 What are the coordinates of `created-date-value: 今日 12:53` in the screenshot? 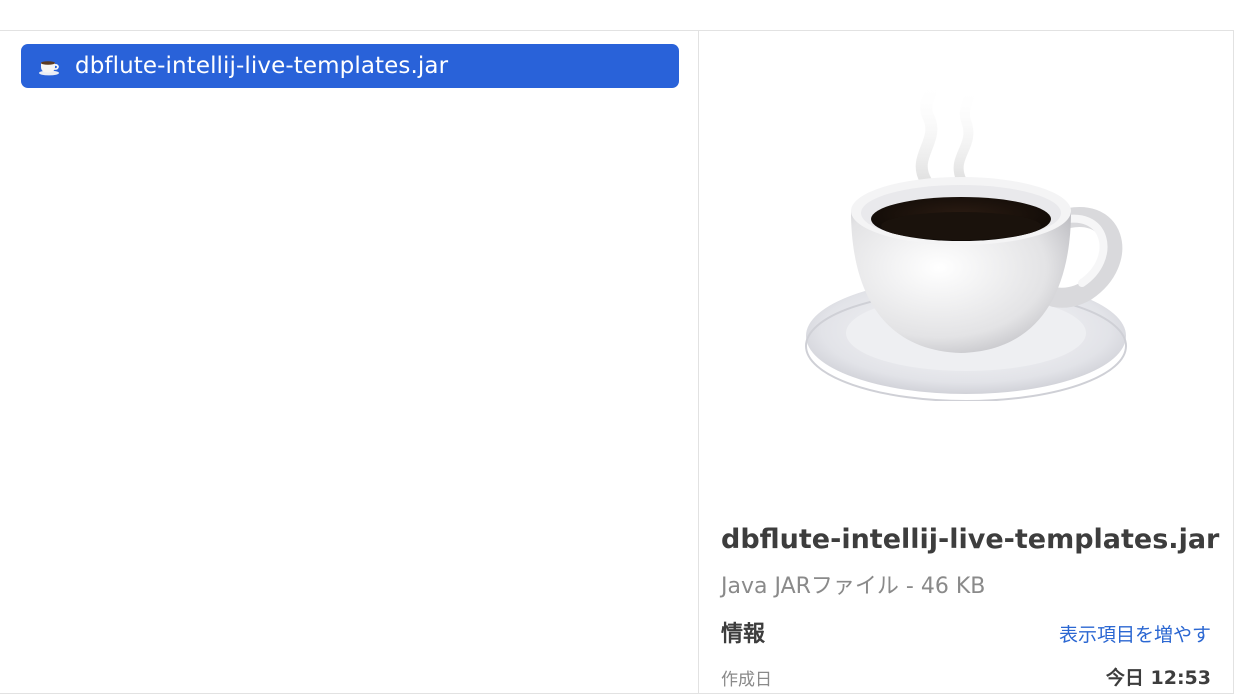 It's located at (1158, 678).